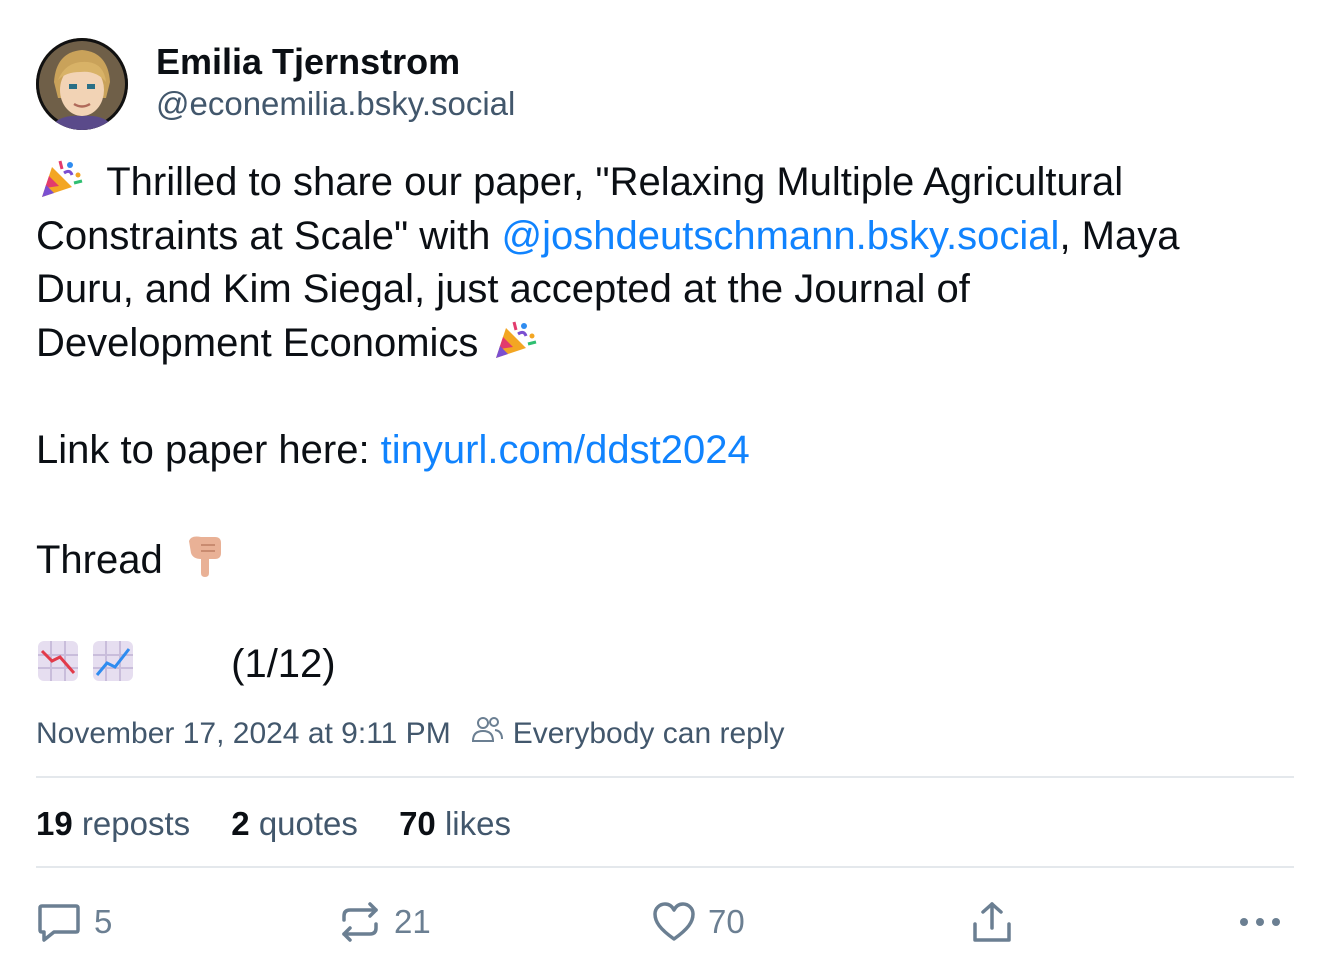 This screenshot has width=1328, height=980. I want to click on reply-icon, so click(59, 923).